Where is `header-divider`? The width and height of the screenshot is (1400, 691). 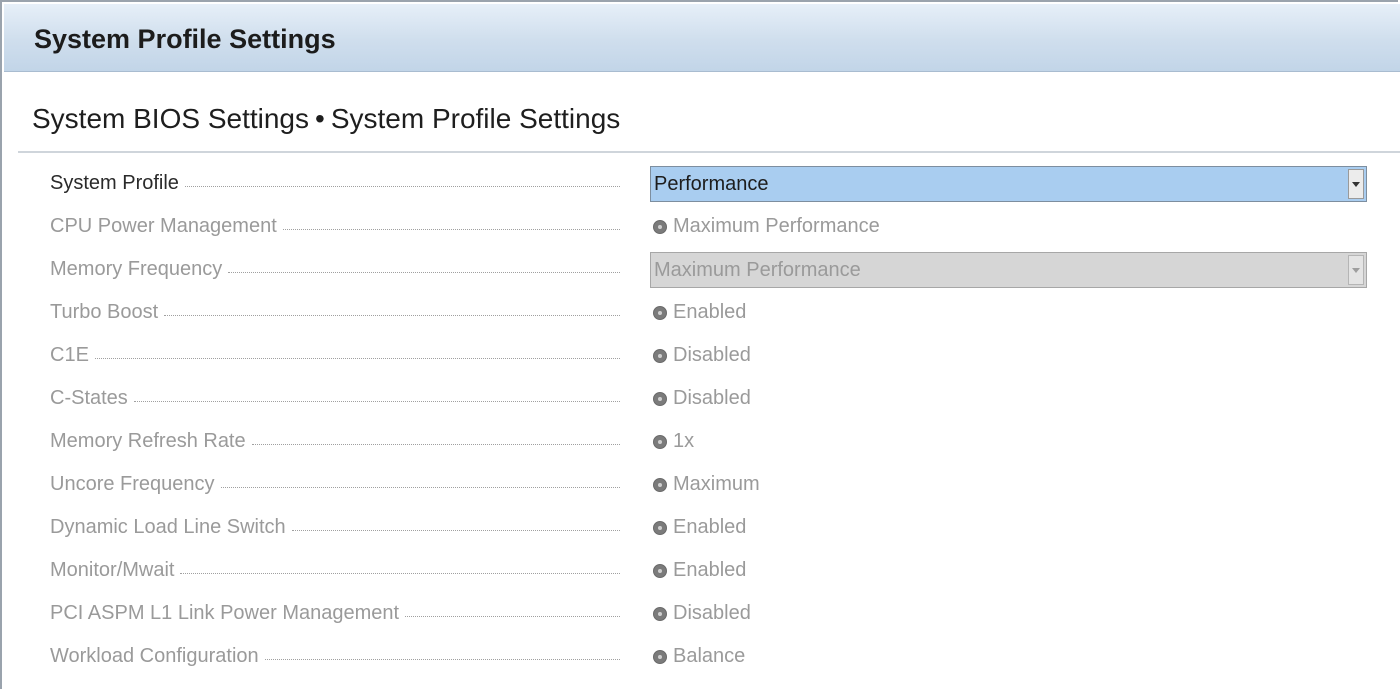 header-divider is located at coordinates (709, 152).